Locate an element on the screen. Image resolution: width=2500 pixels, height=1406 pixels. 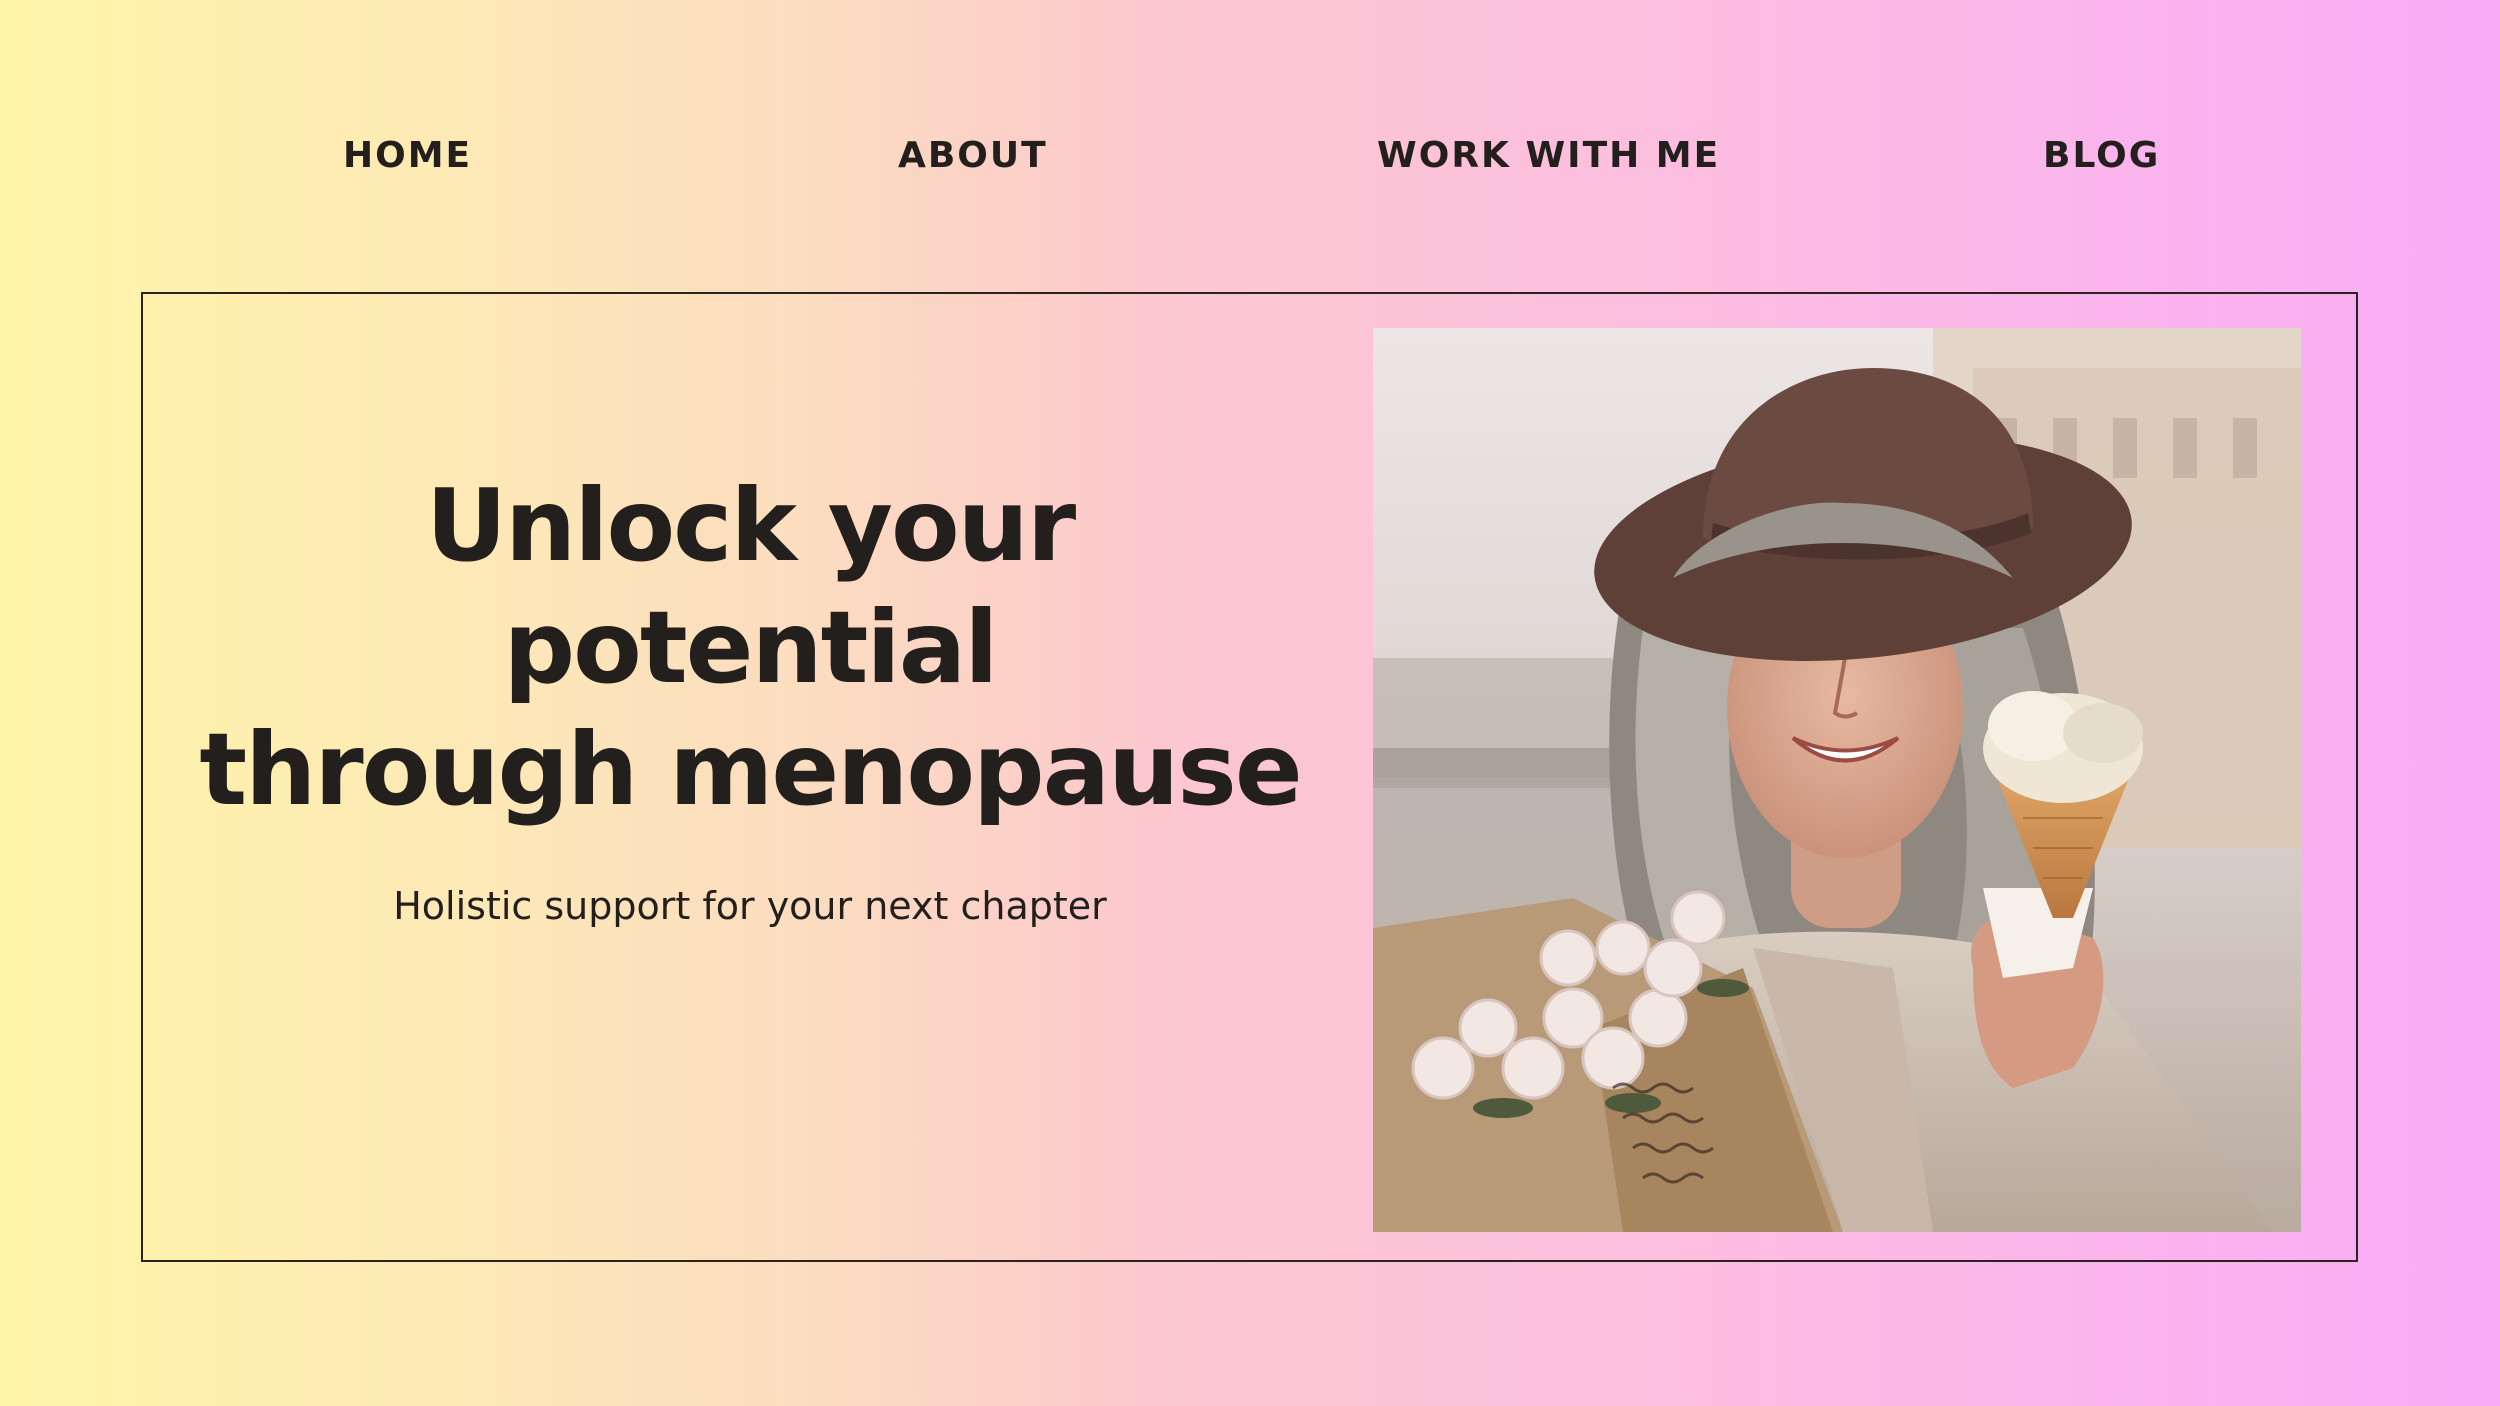
main-nav: HOME ABOUT WORK WITH ME BLOG is located at coordinates (1250, 156).